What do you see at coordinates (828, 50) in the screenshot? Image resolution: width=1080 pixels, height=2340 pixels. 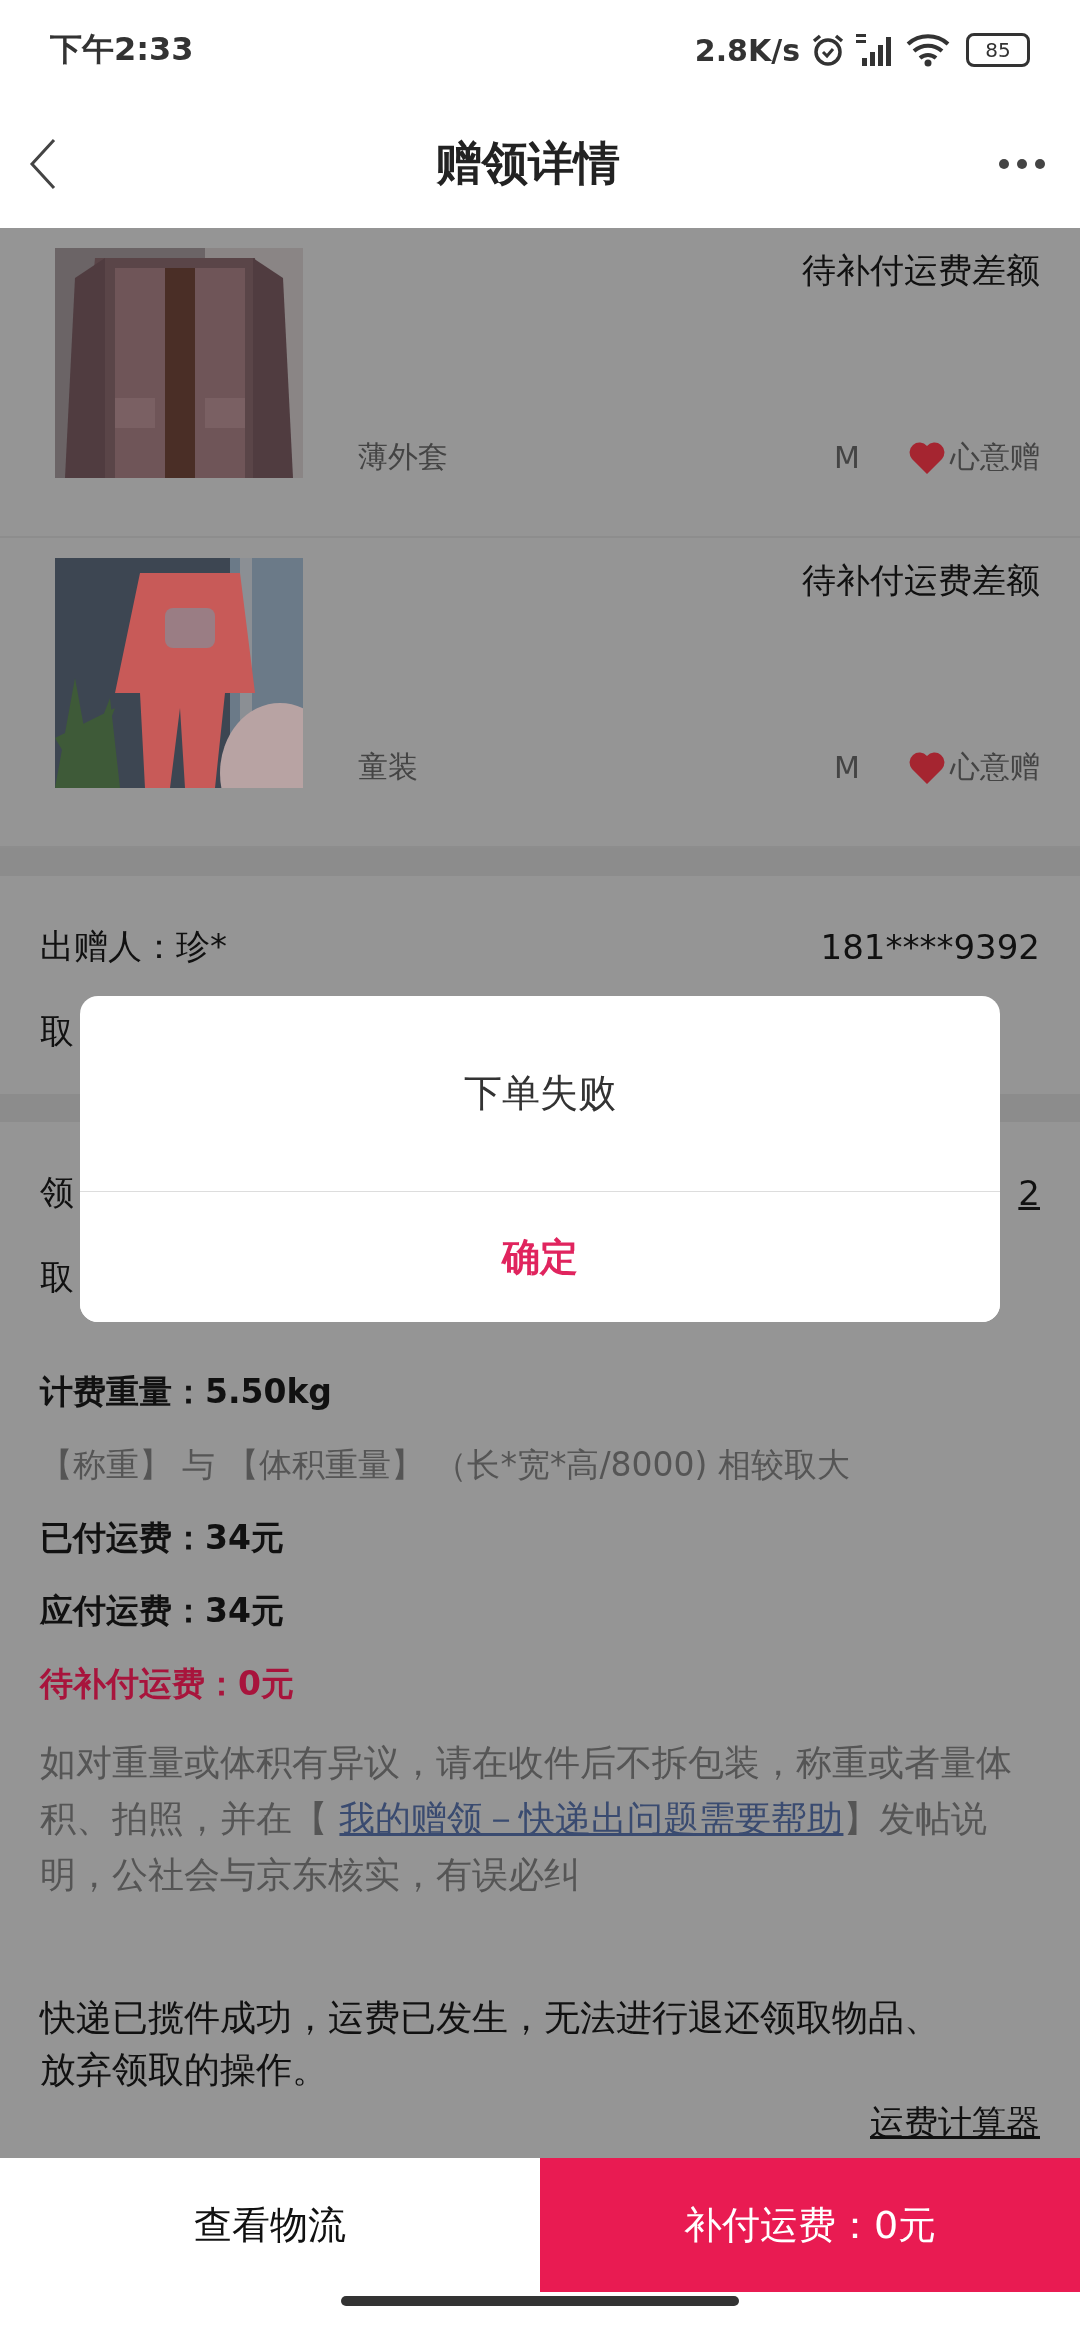 I see `alarm-icon` at bounding box center [828, 50].